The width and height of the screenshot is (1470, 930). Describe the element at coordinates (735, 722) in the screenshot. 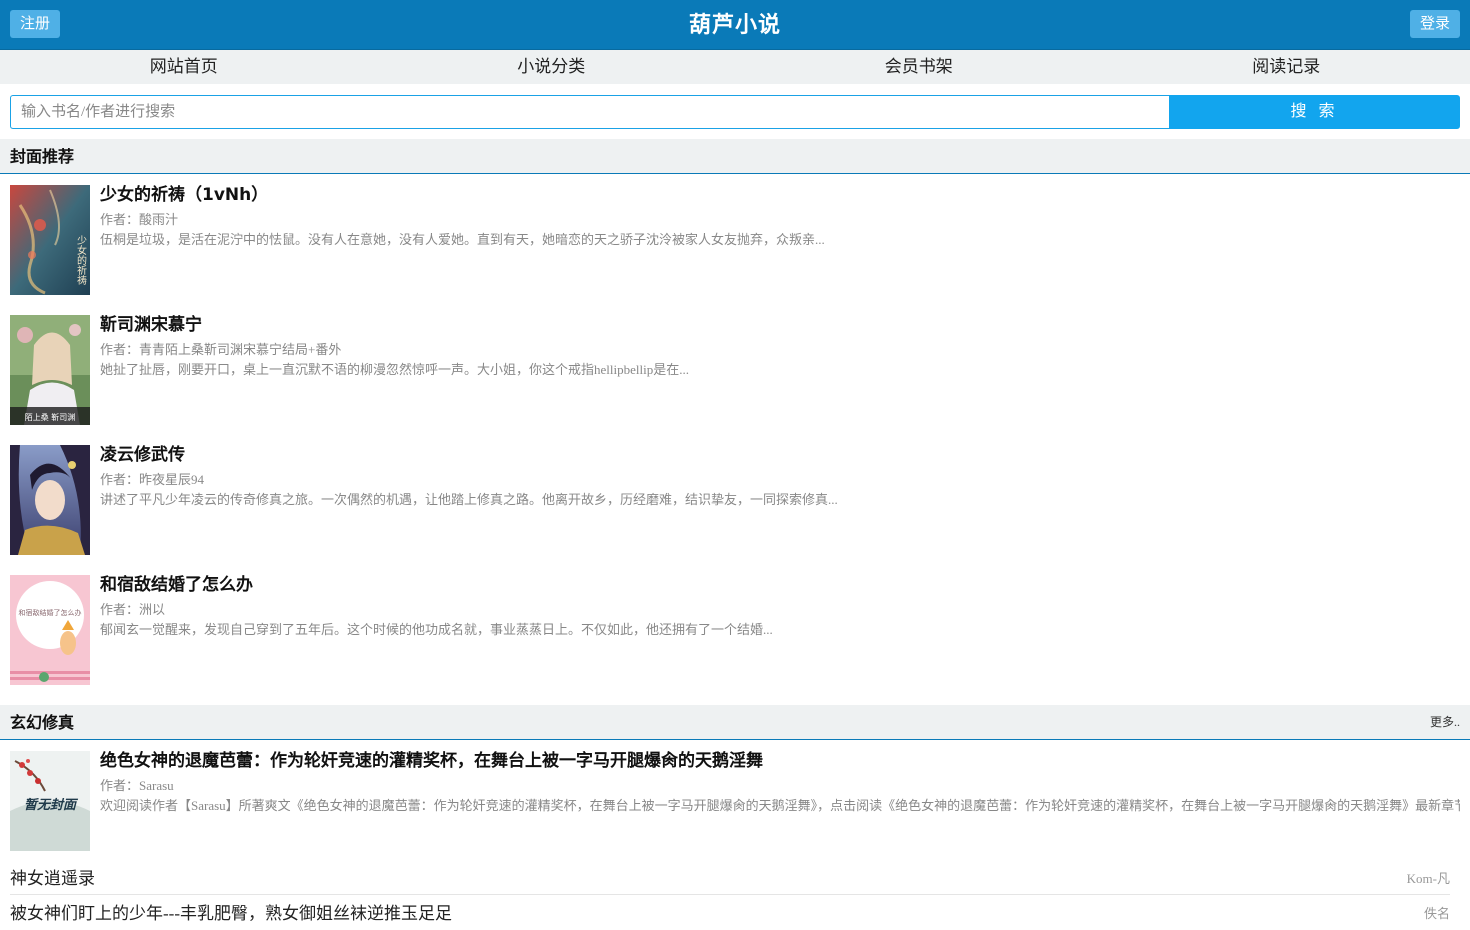

I see `xuanhuan-section-header: 玄幻修真 更多..` at that location.